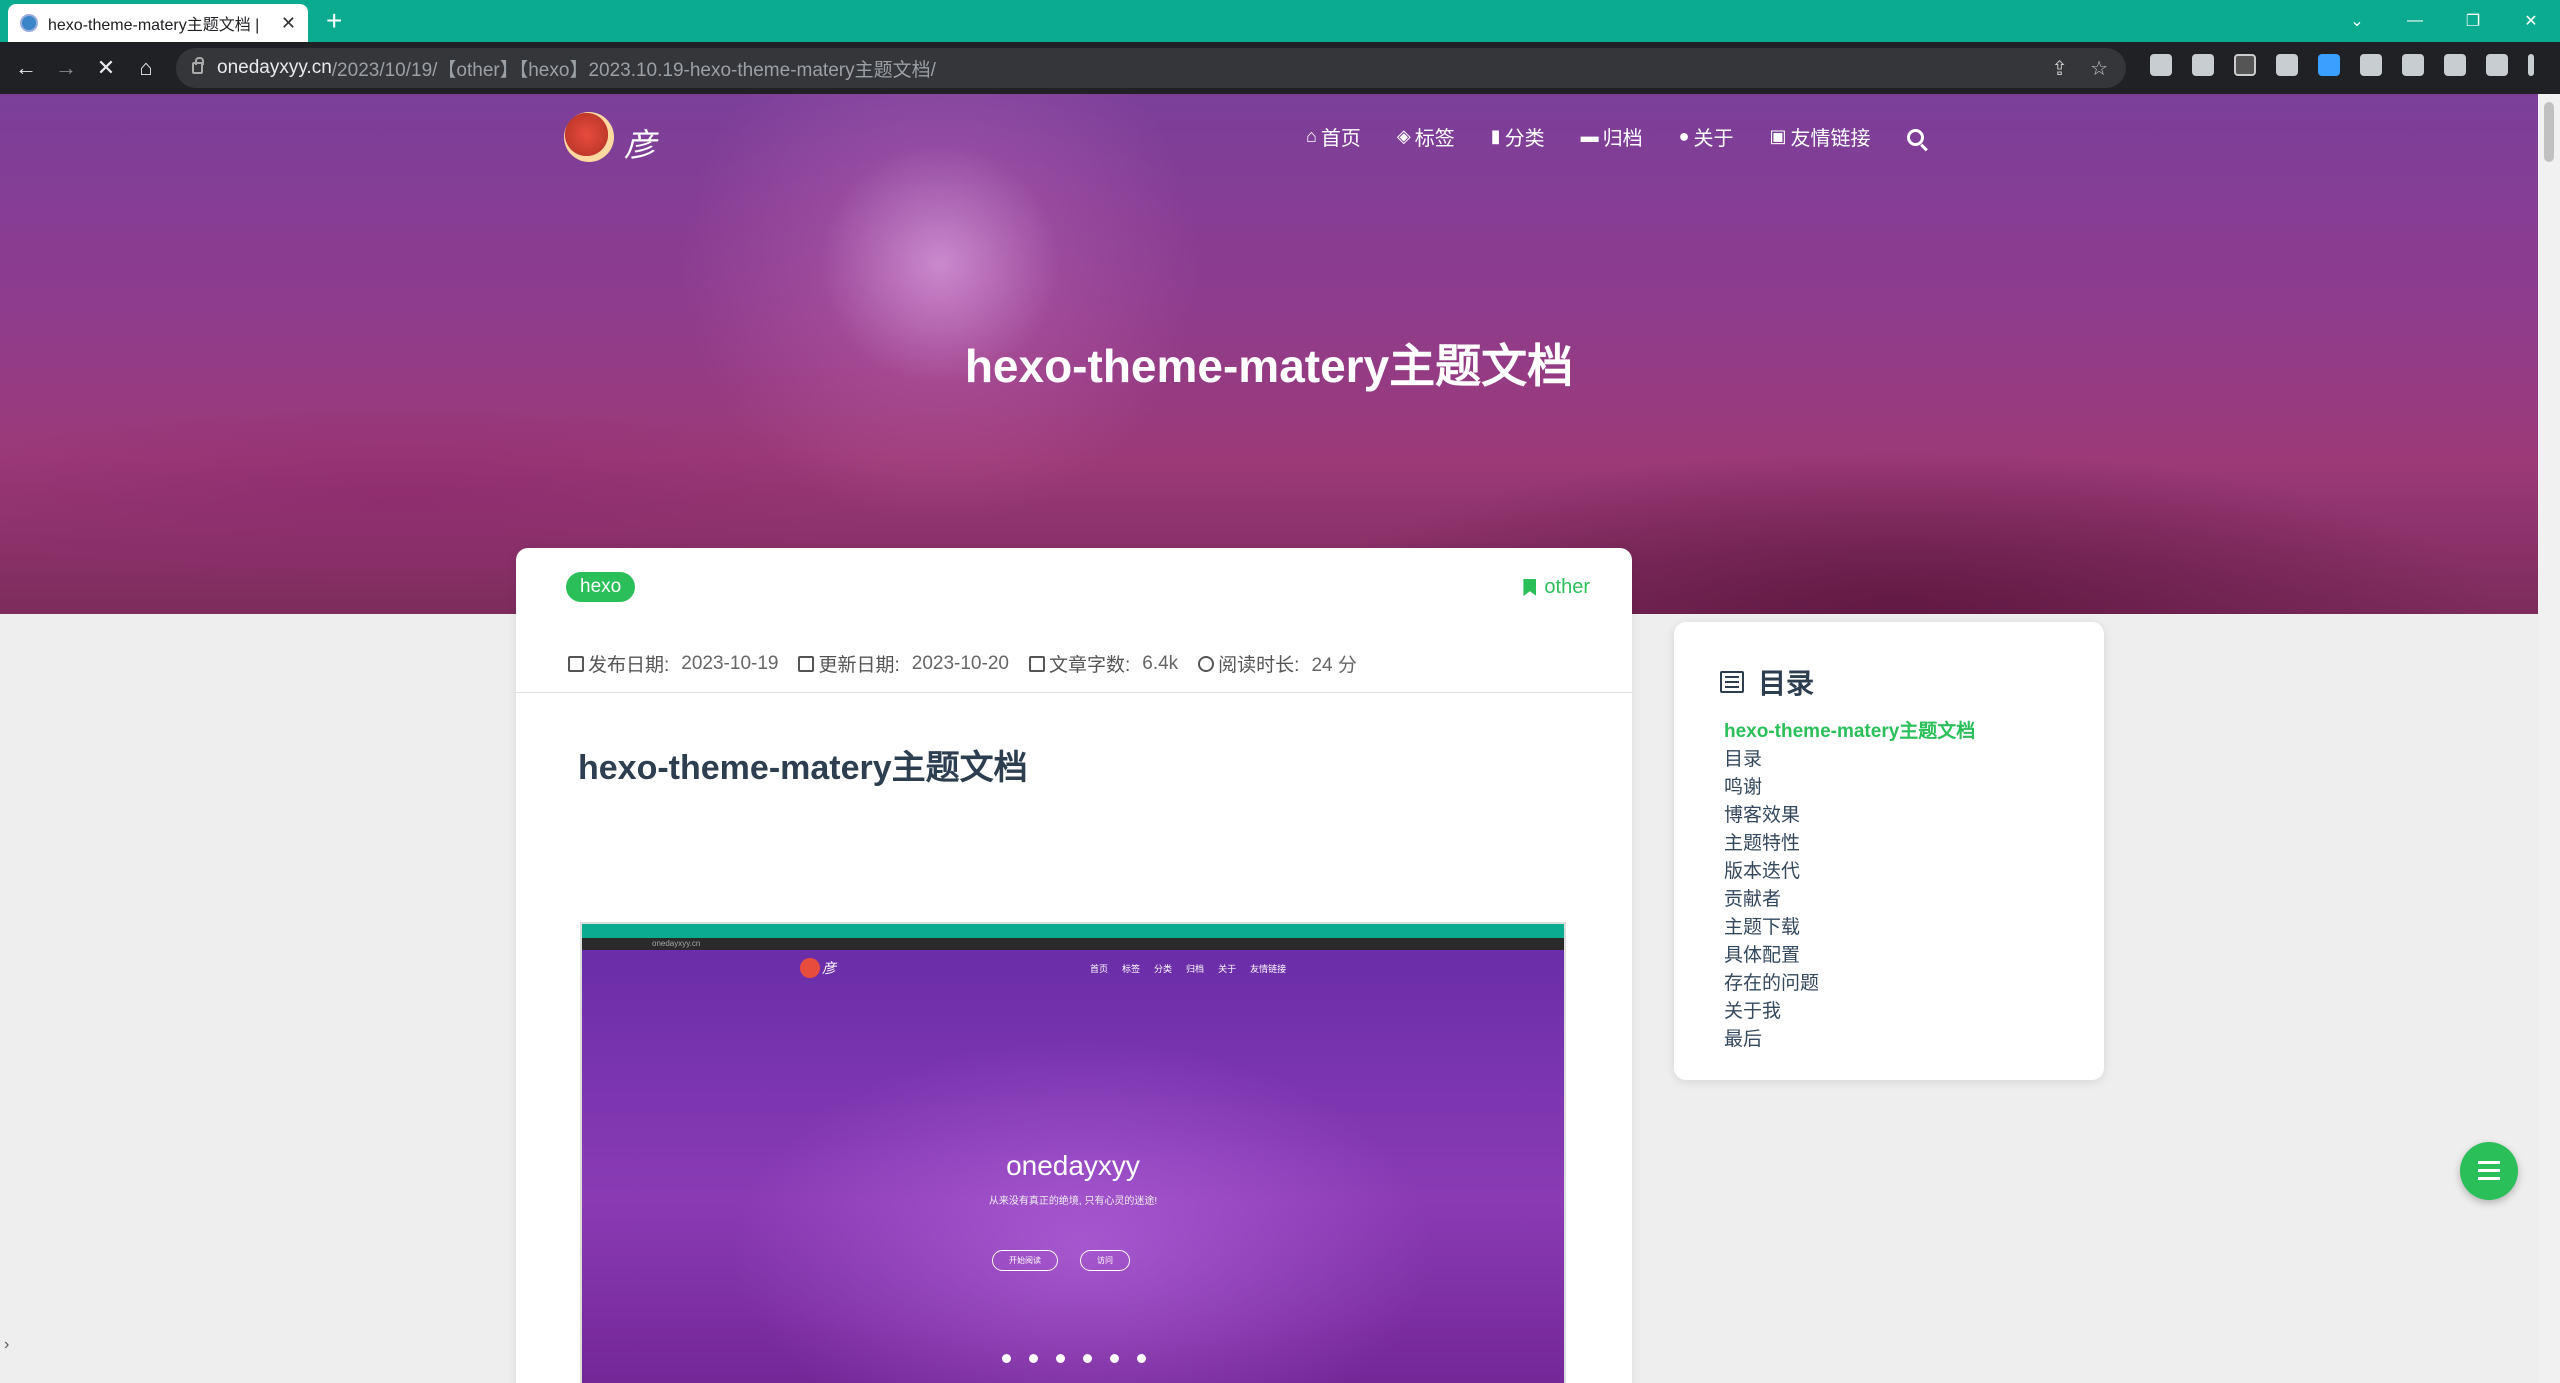 The image size is (2560, 1383). What do you see at coordinates (1849, 900) in the screenshot?
I see `toc-item: 贡献者` at bounding box center [1849, 900].